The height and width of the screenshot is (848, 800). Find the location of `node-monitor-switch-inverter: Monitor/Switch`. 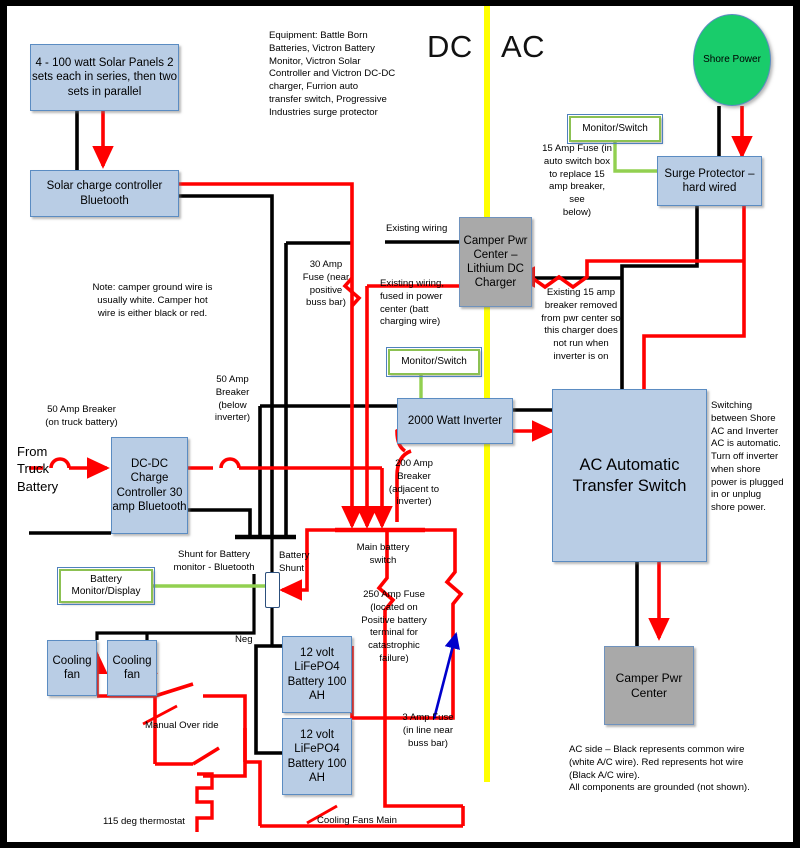

node-monitor-switch-inverter: Monitor/Switch is located at coordinates (434, 362).